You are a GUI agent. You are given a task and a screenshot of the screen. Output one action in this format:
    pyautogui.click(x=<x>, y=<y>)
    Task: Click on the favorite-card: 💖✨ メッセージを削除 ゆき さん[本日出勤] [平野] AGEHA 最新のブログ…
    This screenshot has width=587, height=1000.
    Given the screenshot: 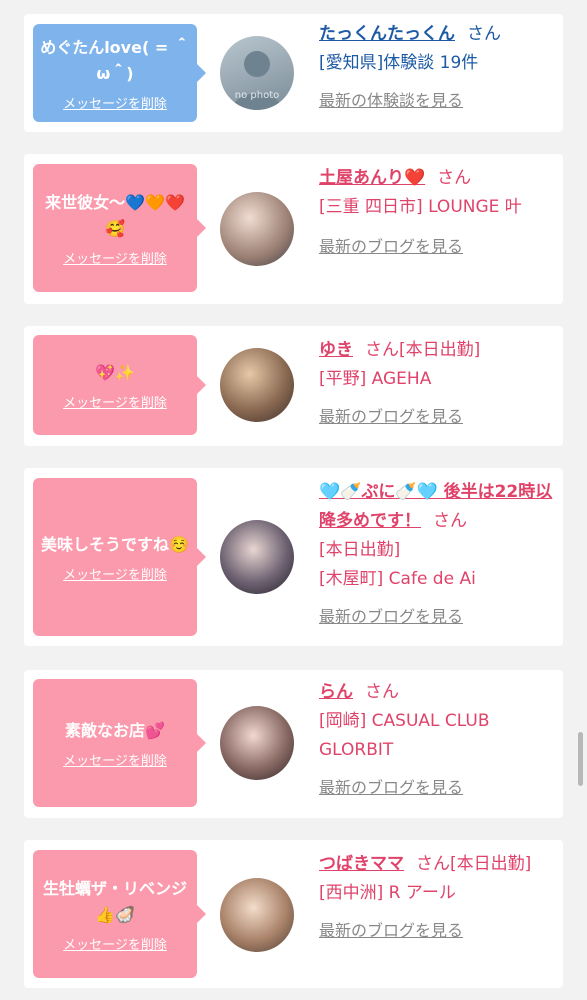 What is the action you would take?
    pyautogui.click(x=293, y=386)
    